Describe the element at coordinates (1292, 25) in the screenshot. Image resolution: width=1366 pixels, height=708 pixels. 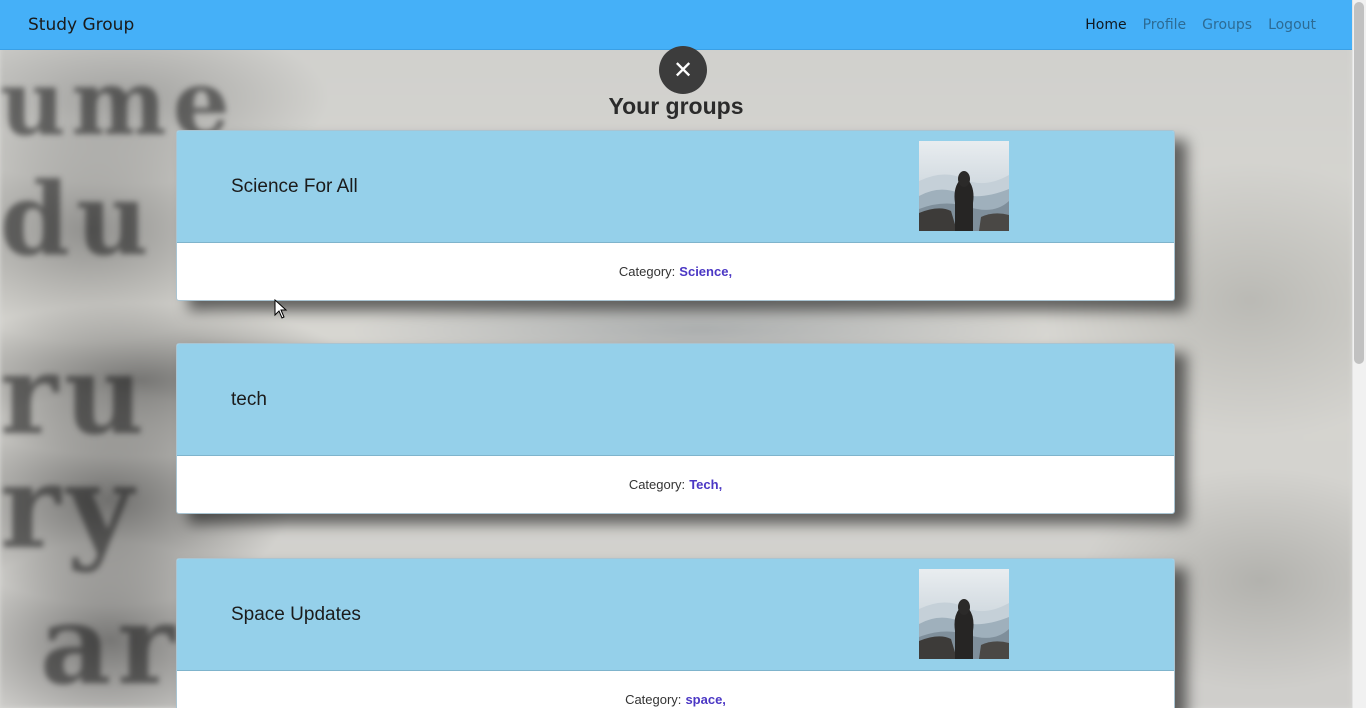
I see `nav-link-logout: Logout` at that location.